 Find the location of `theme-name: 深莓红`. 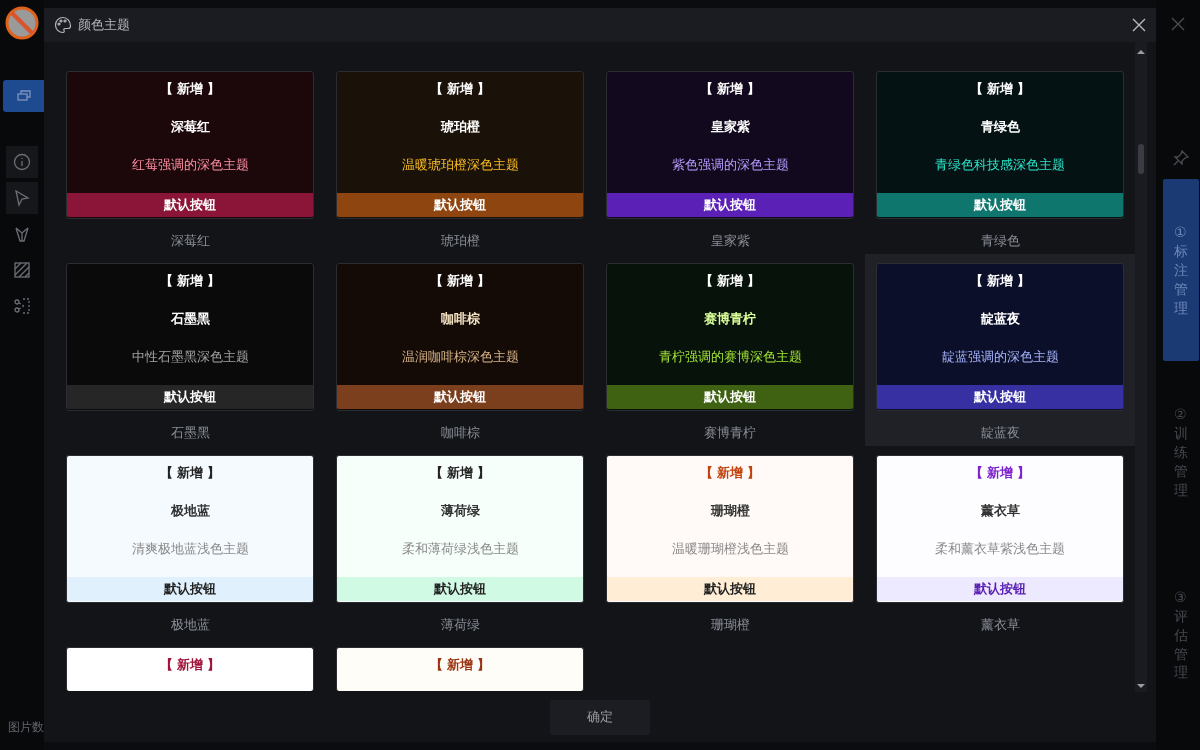

theme-name: 深莓红 is located at coordinates (190, 127).